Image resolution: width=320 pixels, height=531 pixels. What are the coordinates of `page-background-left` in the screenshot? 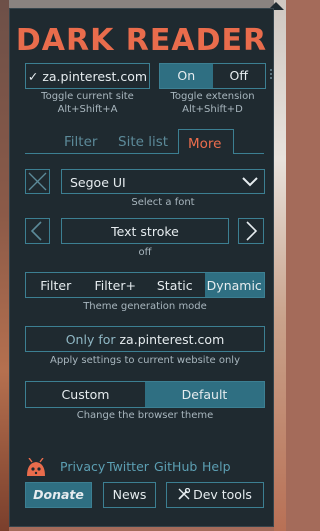 It's located at (4, 265).